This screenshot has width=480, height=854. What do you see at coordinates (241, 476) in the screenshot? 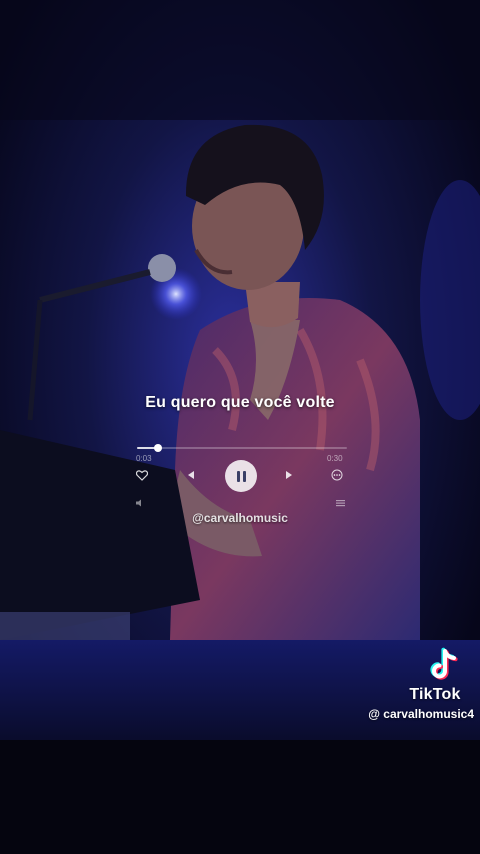
I see `pause-button` at bounding box center [241, 476].